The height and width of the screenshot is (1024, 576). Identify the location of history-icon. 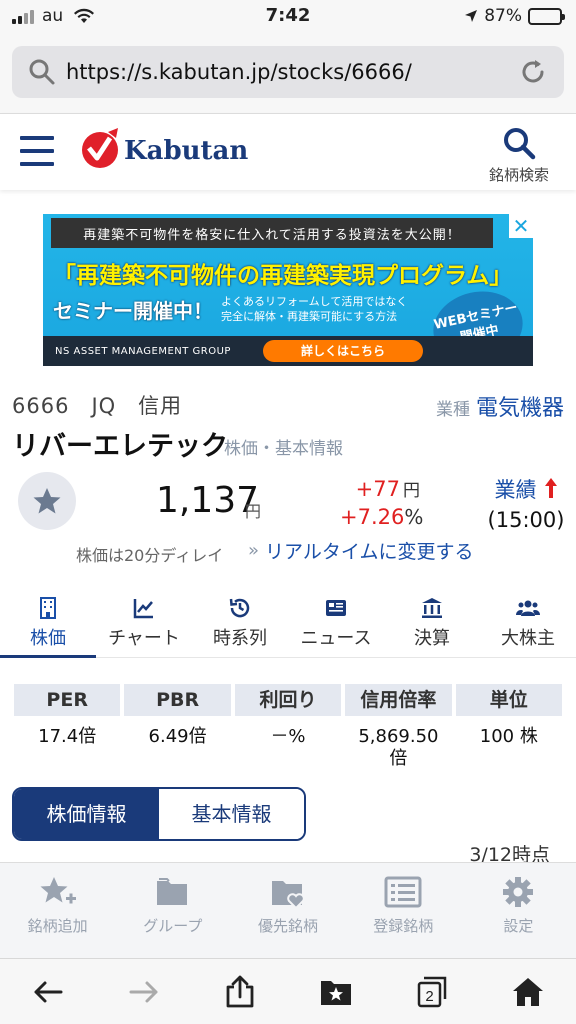
(239, 608).